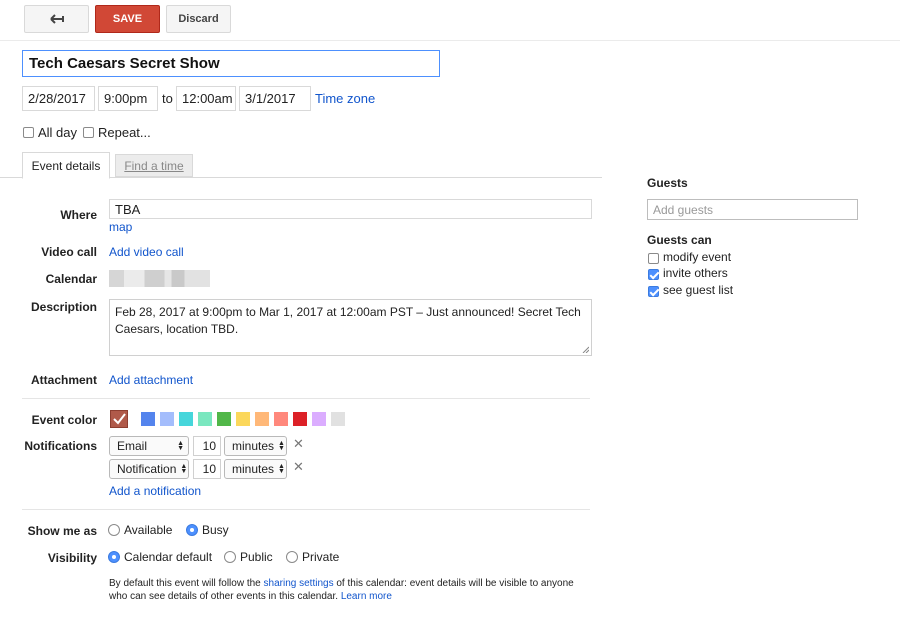 The height and width of the screenshot is (623, 900). I want to click on radio-private-label: Private, so click(321, 557).